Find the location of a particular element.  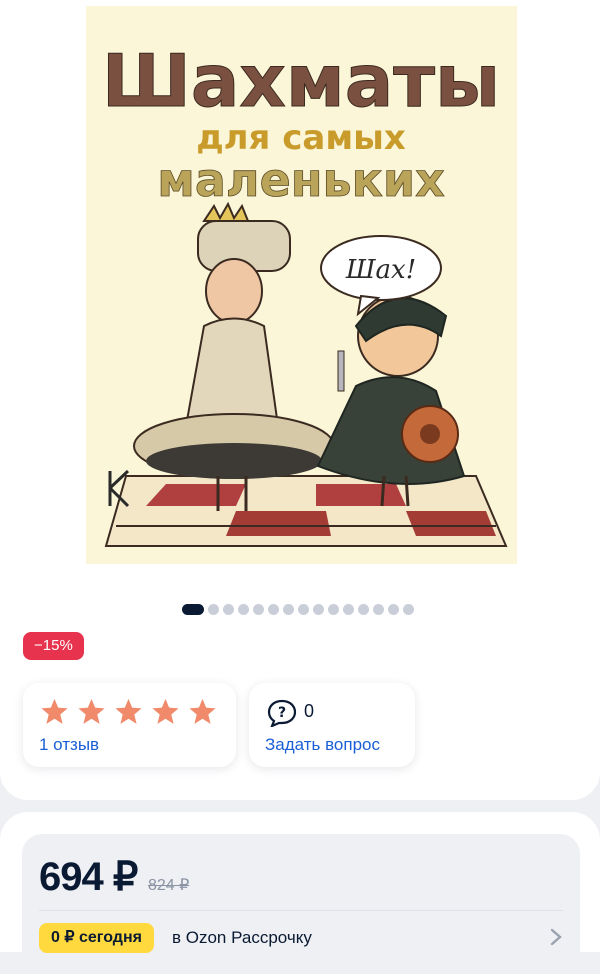

cover-title-line-2: для самых is located at coordinates (301, 138).